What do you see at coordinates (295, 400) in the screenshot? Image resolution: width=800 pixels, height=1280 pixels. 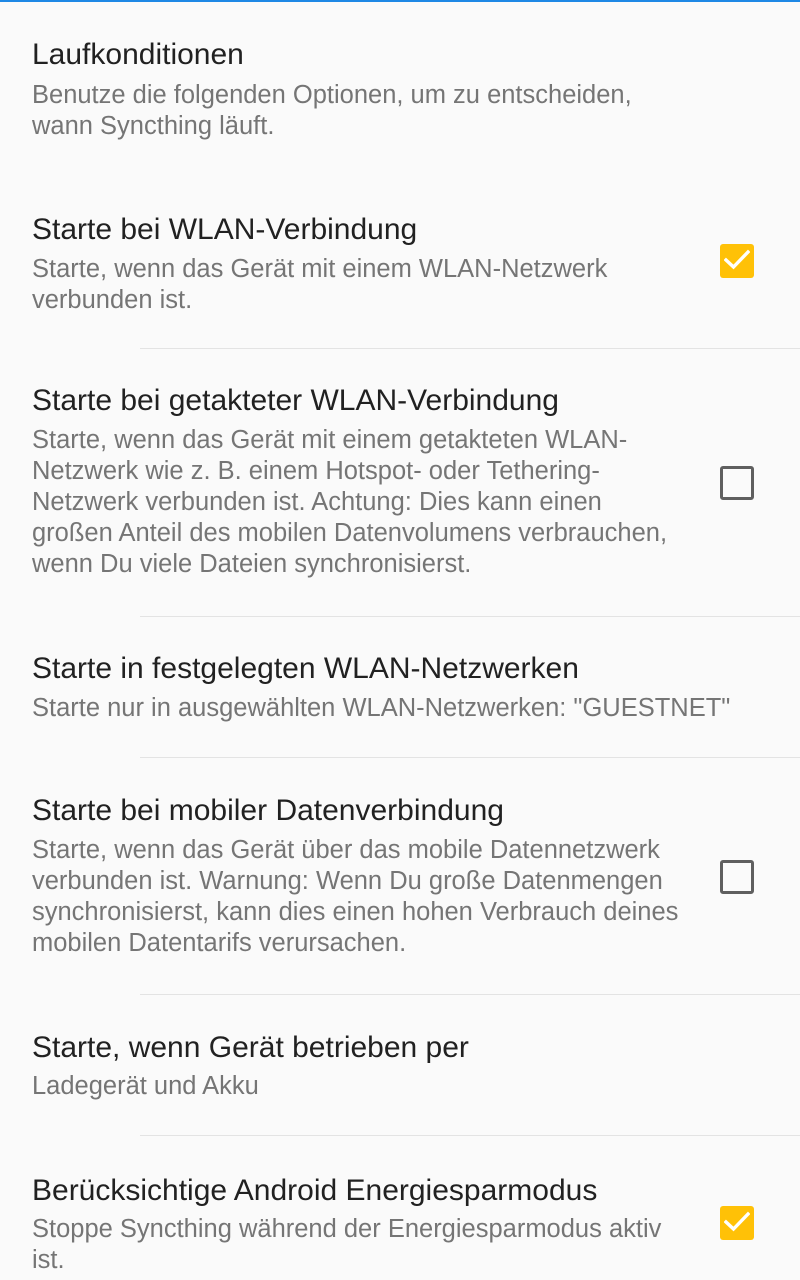 I see `pref-title: Starte bei getakteter WLAN-Verbindung` at bounding box center [295, 400].